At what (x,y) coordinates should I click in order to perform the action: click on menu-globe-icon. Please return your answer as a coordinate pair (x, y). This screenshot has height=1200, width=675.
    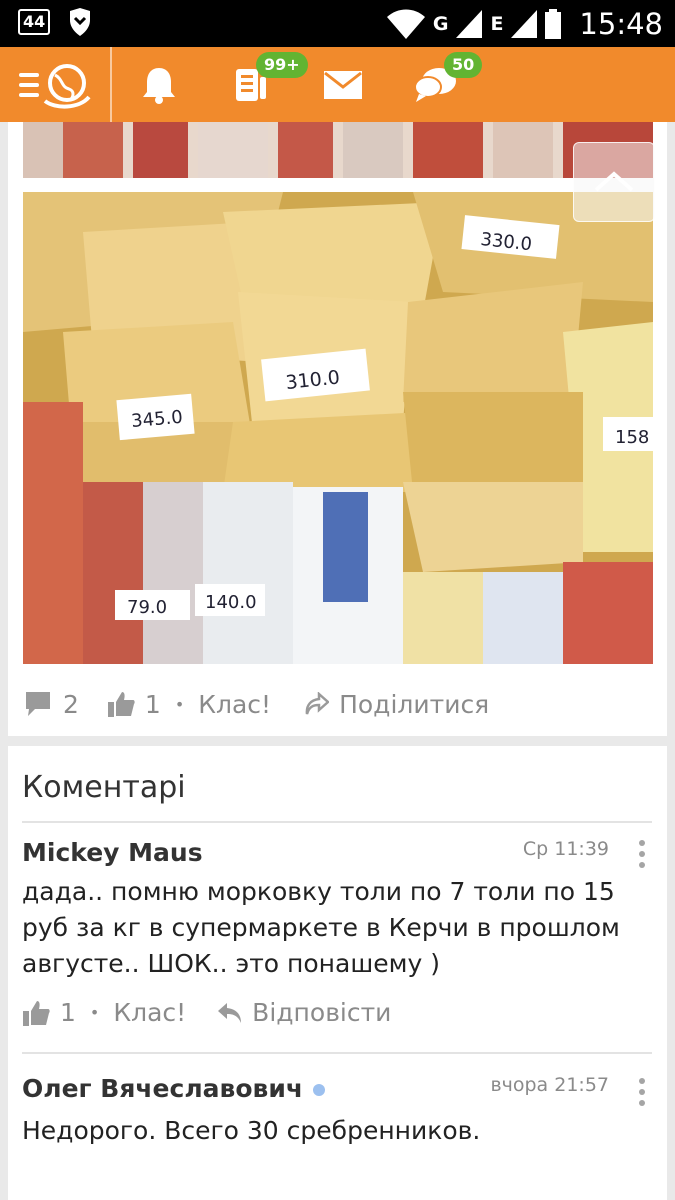
    Looking at the image, I should click on (55, 85).